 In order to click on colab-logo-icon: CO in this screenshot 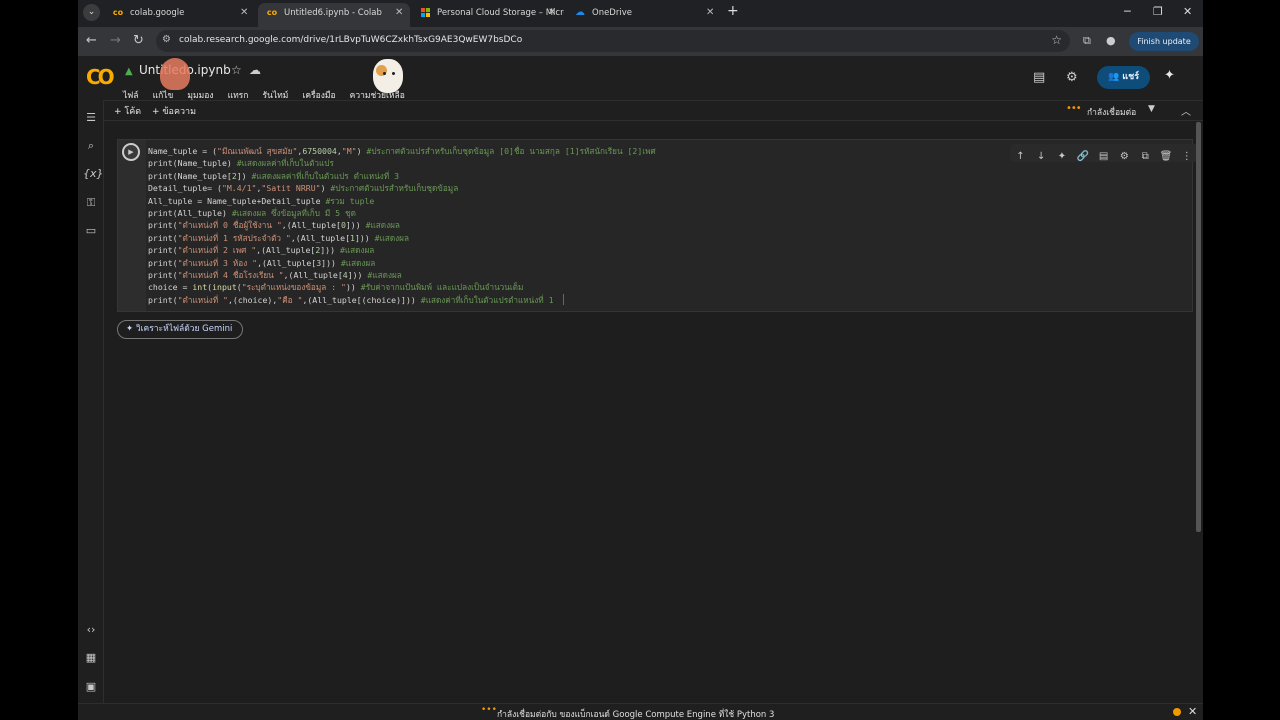, I will do `click(100, 77)`.